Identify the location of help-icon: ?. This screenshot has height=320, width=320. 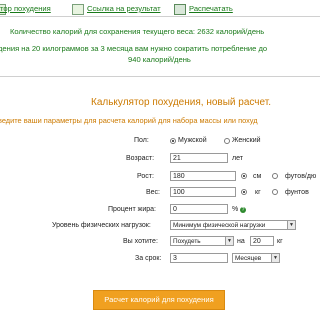
(243, 210).